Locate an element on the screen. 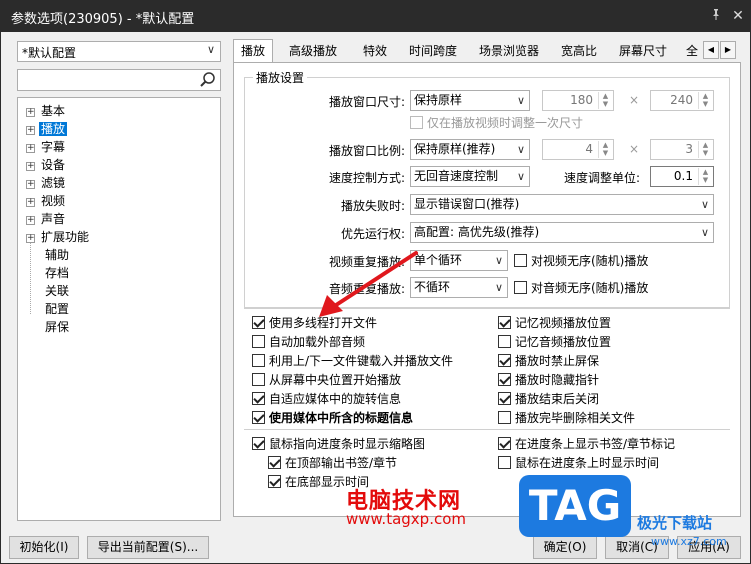  search-input is located at coordinates (119, 80).